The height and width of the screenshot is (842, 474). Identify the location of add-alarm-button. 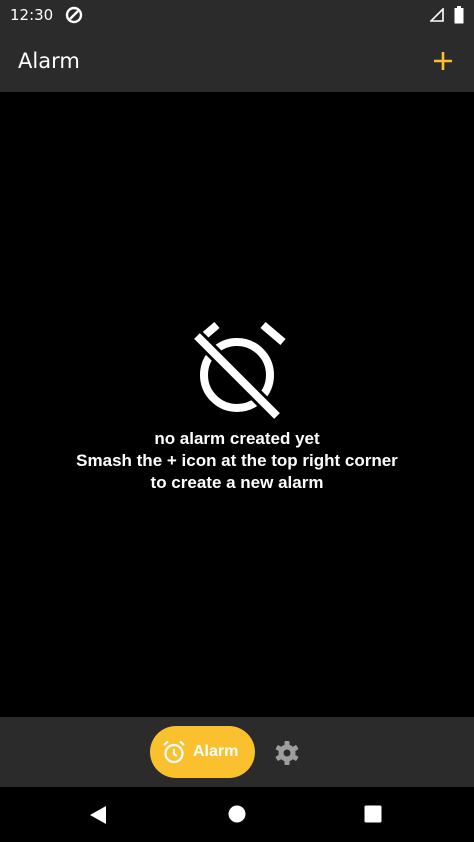
(443, 61).